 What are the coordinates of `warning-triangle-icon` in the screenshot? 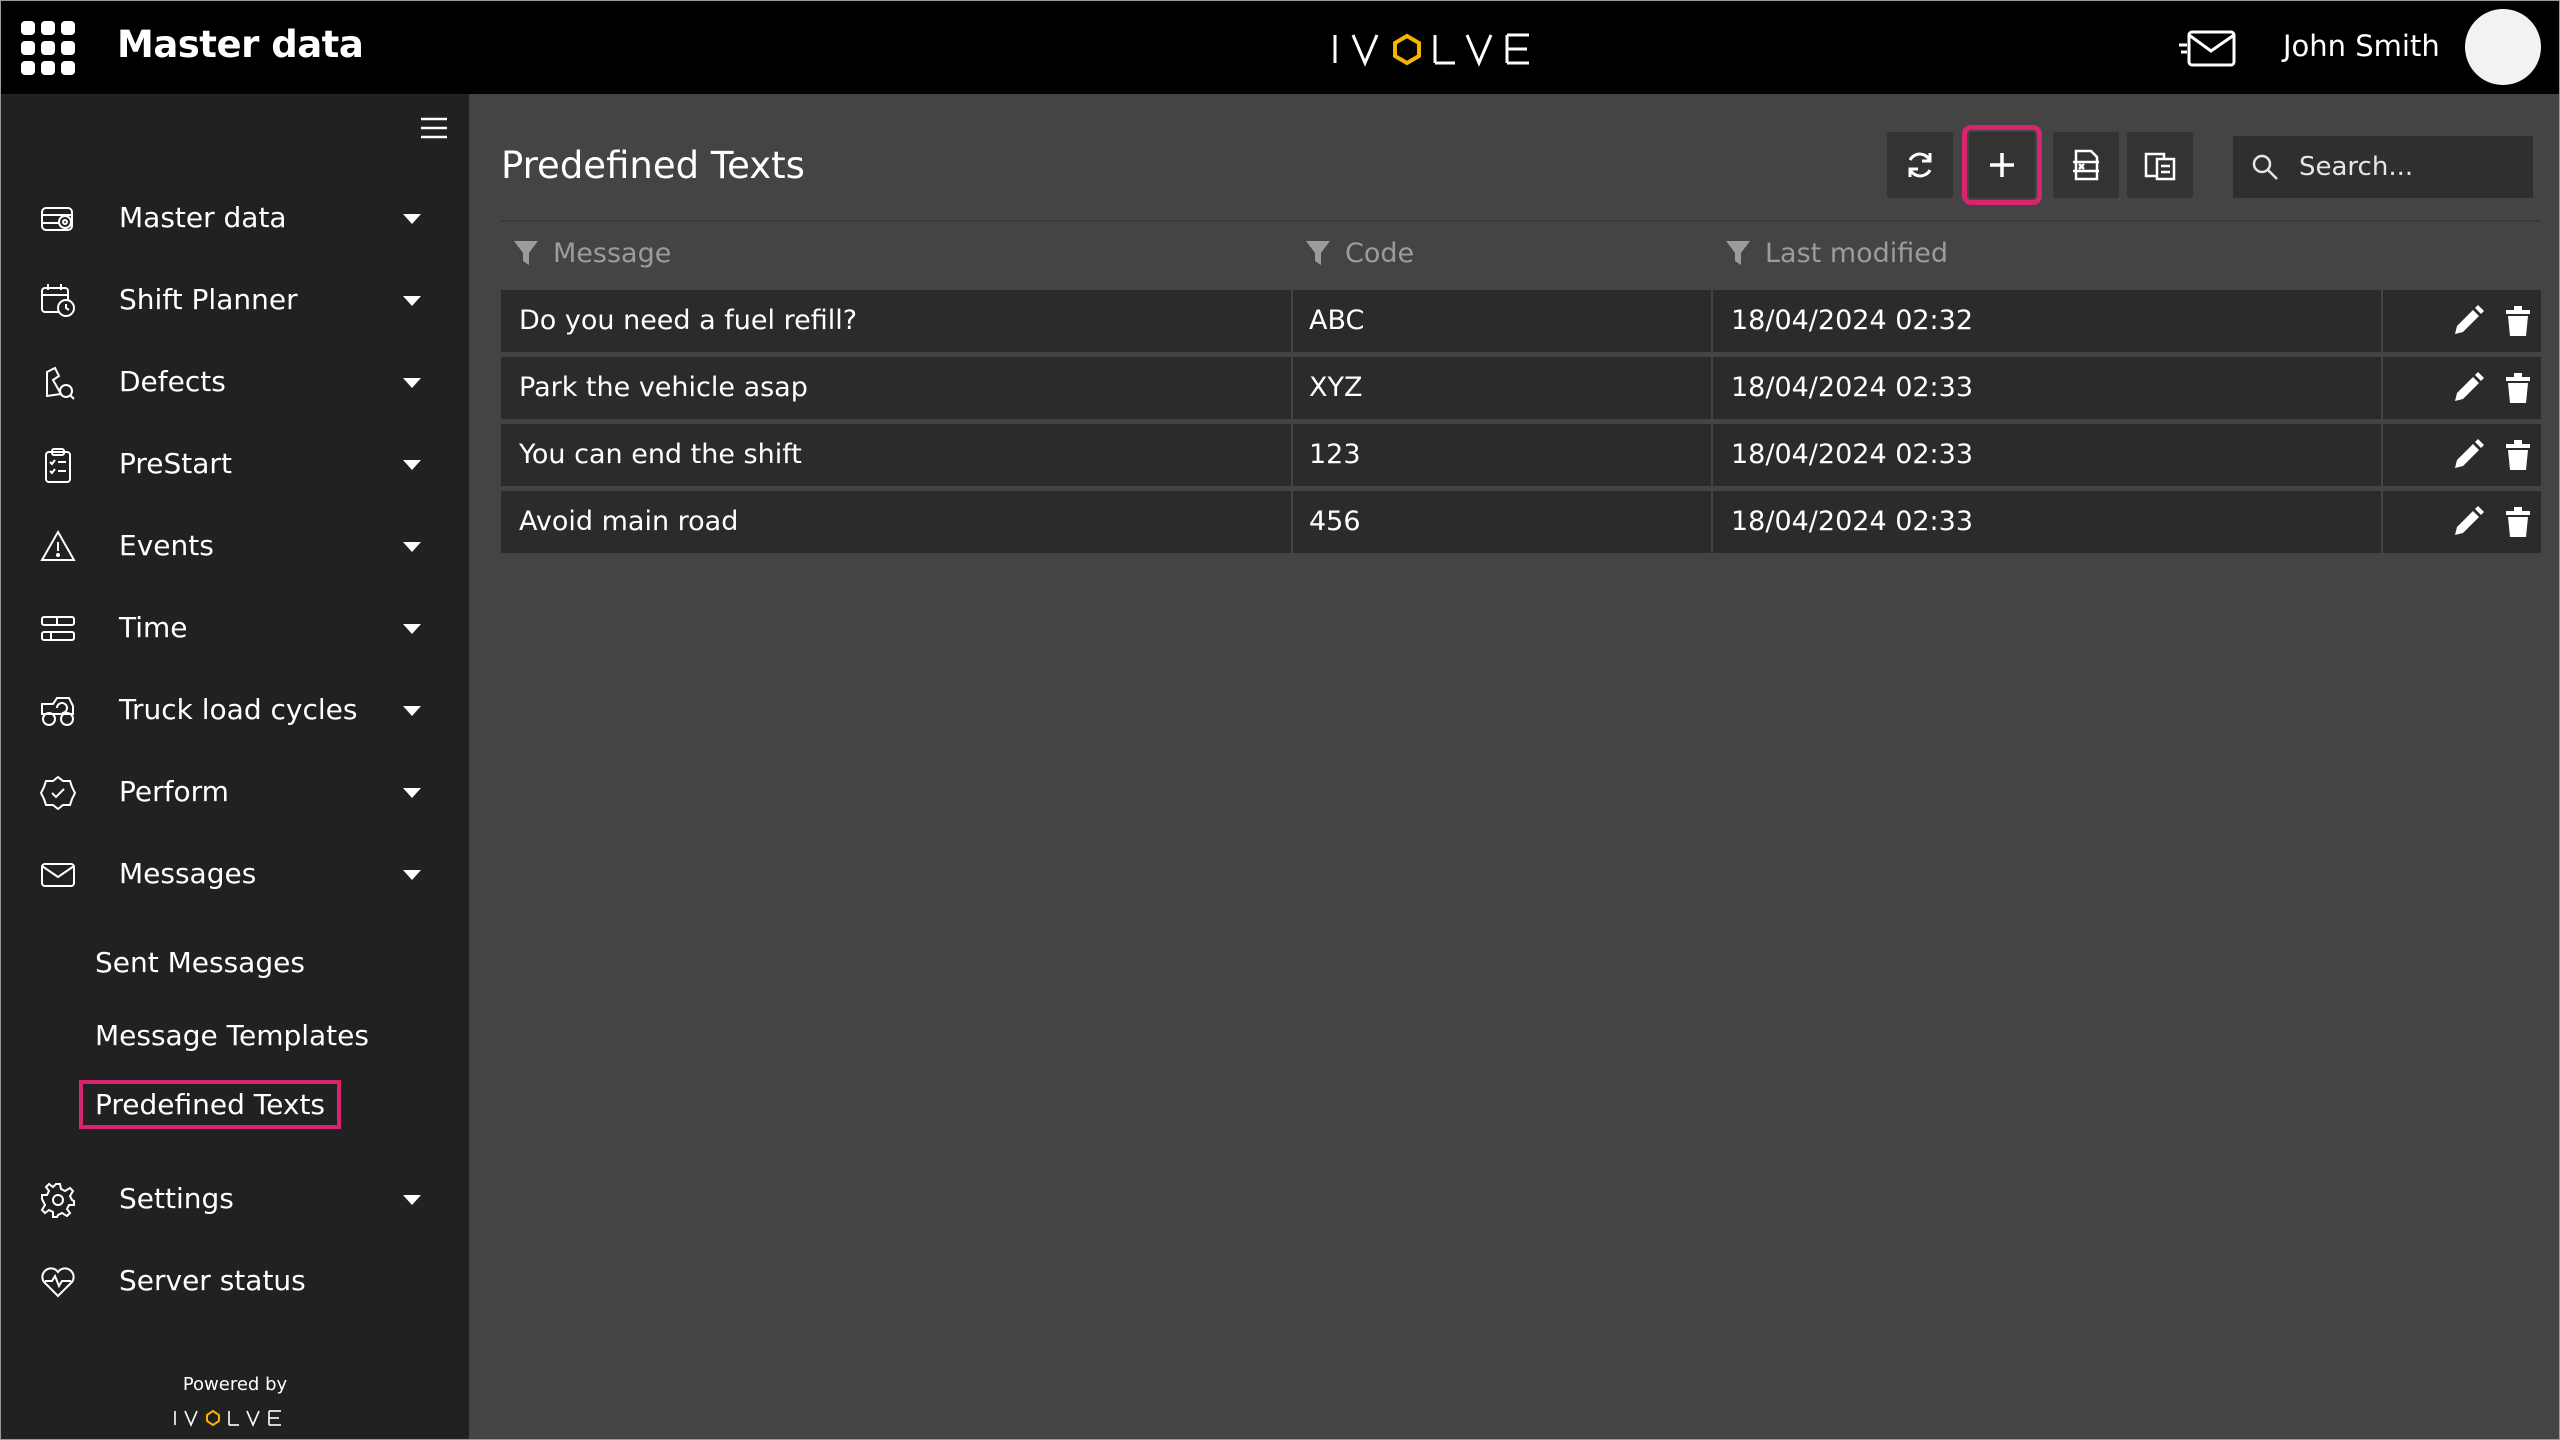 It's located at (58, 547).